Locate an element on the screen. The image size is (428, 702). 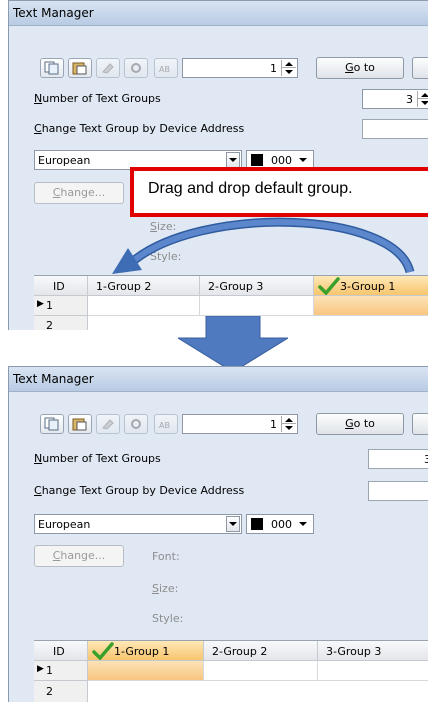
col-header-group: 3-Group 3 is located at coordinates (373, 651).